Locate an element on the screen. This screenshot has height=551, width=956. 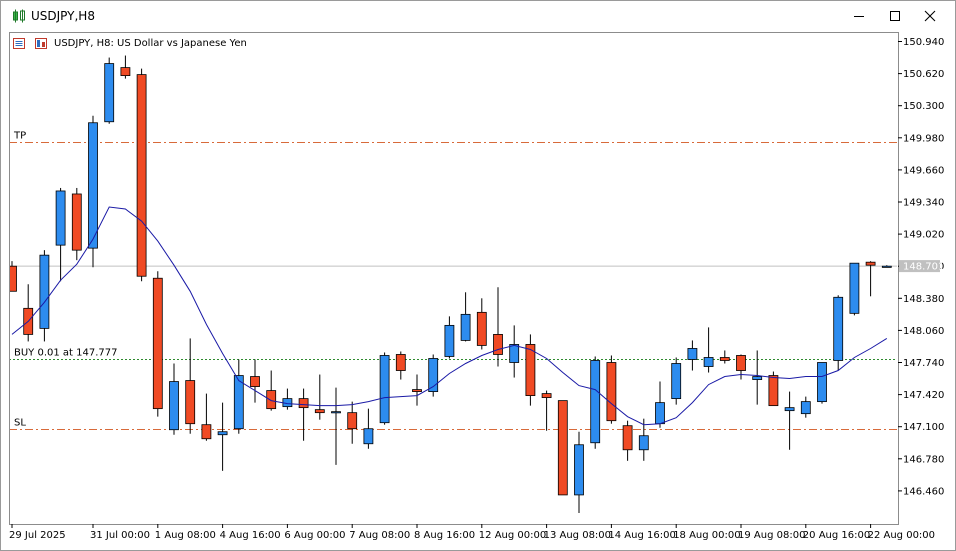
x-tick-label: 7 Aug 08:00 is located at coordinates (379, 535).